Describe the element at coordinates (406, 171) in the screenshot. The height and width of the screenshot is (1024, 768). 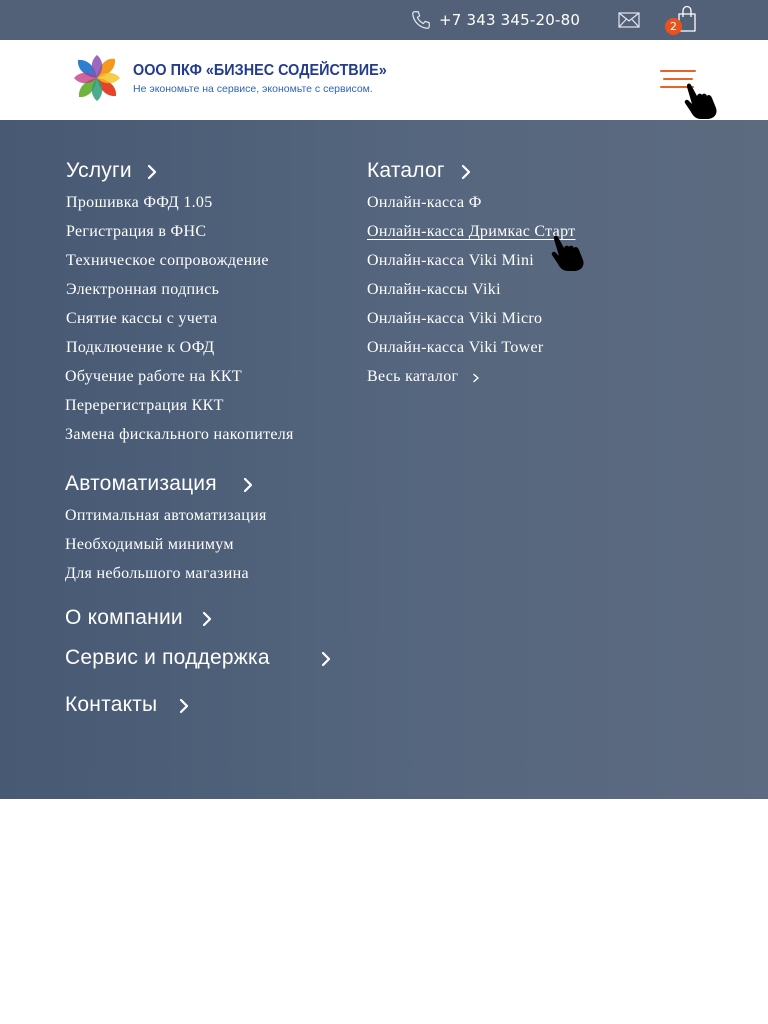
I see `menu-heading-catalog: Каталог` at that location.